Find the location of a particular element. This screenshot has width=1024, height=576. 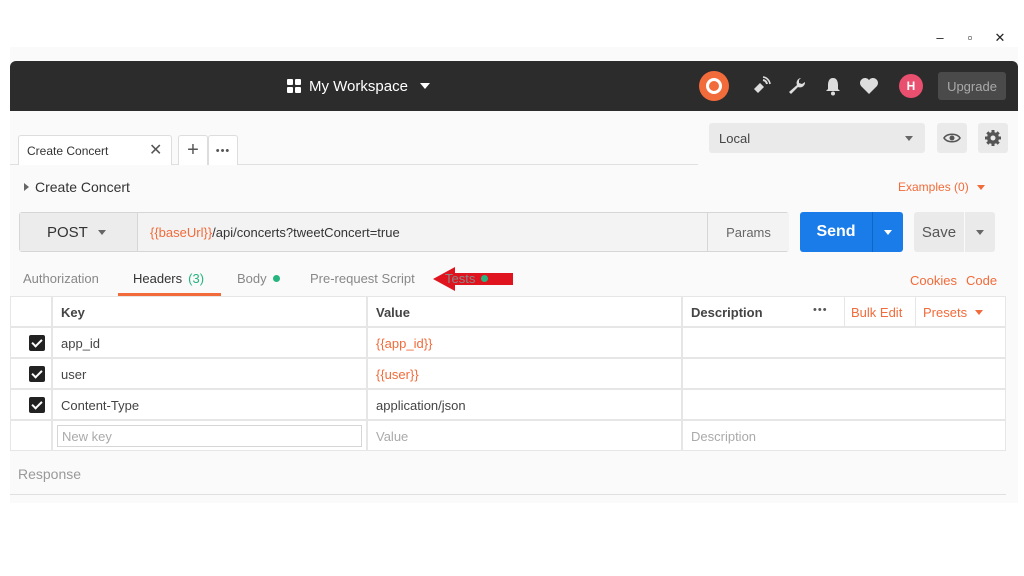

tab-tests: Tests is located at coordinates (467, 278).